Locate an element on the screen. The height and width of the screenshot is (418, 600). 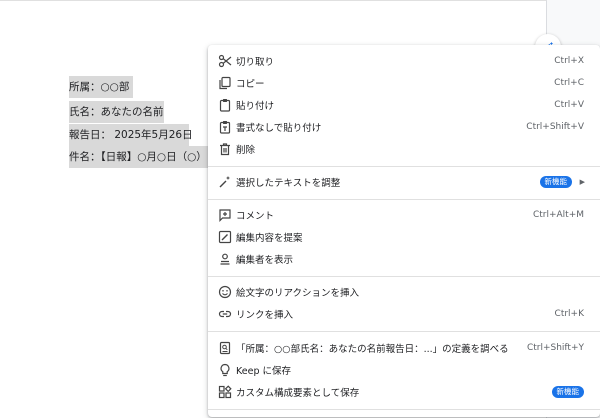
magic-pen-icon is located at coordinates (225, 182).